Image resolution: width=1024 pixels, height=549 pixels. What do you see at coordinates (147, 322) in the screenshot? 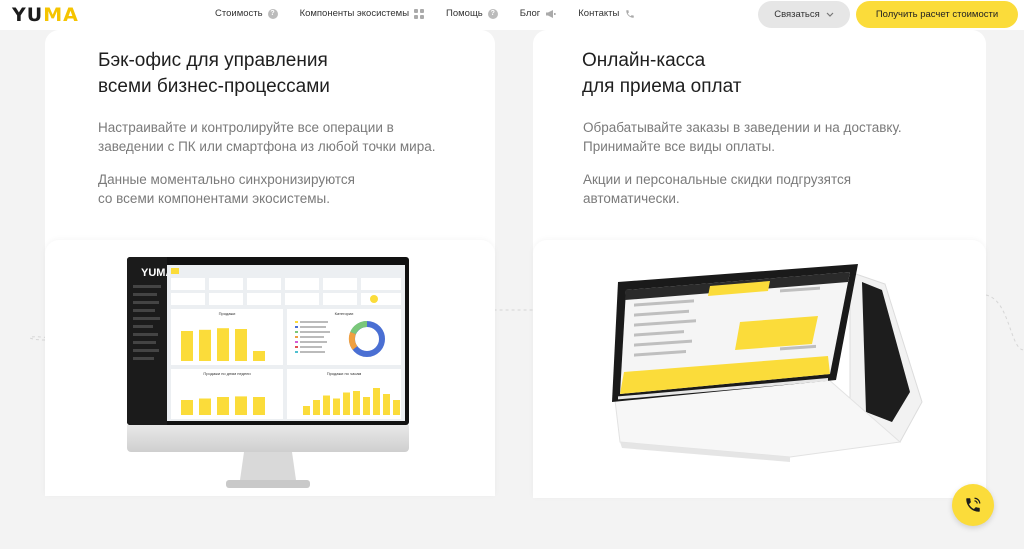
I see `sidebar-menu-lines` at bounding box center [147, 322].